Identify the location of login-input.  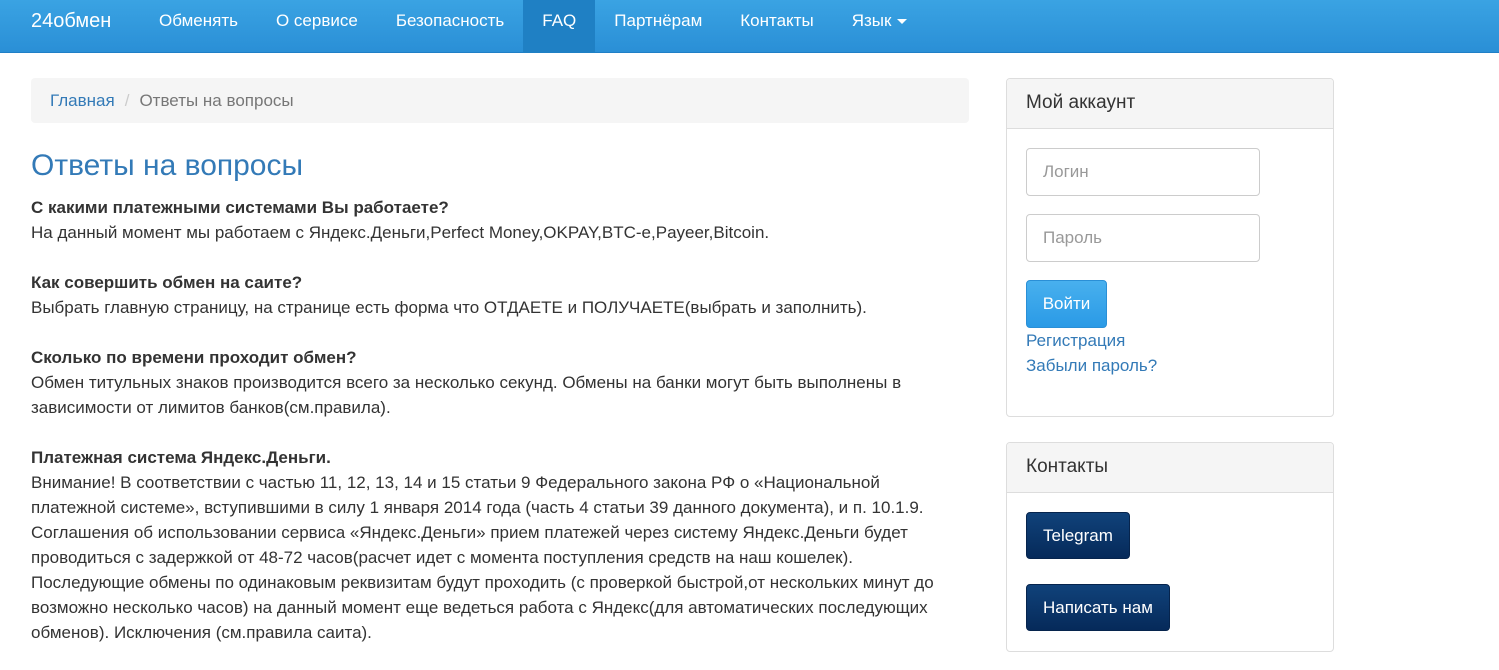
(1143, 172).